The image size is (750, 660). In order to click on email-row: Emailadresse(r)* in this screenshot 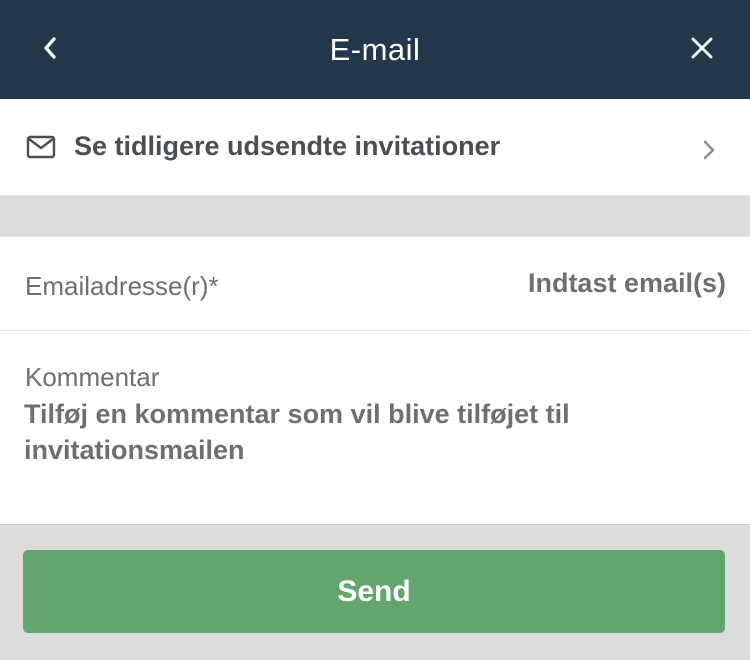, I will do `click(375, 284)`.